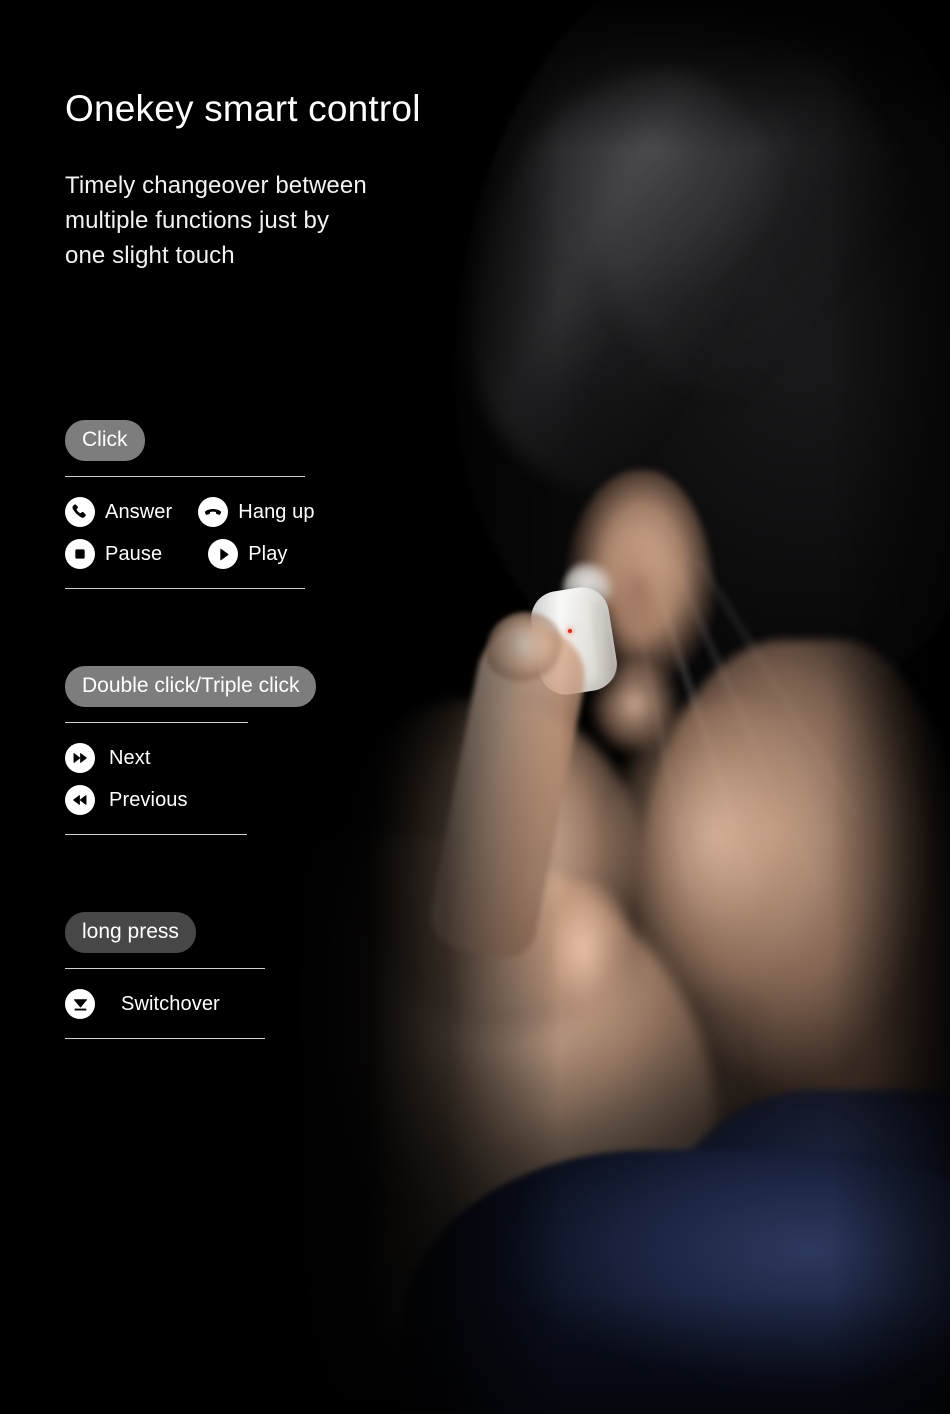 Image resolution: width=950 pixels, height=1414 pixels. I want to click on divider-top-double, so click(156, 722).